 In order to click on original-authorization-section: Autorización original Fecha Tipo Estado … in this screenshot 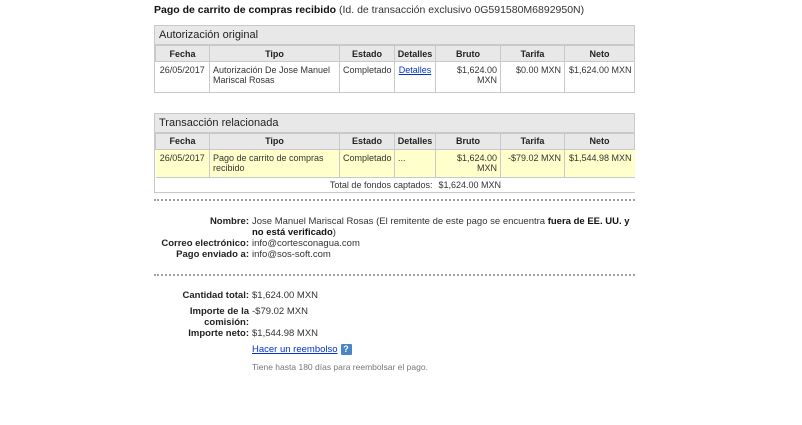, I will do `click(394, 59)`.